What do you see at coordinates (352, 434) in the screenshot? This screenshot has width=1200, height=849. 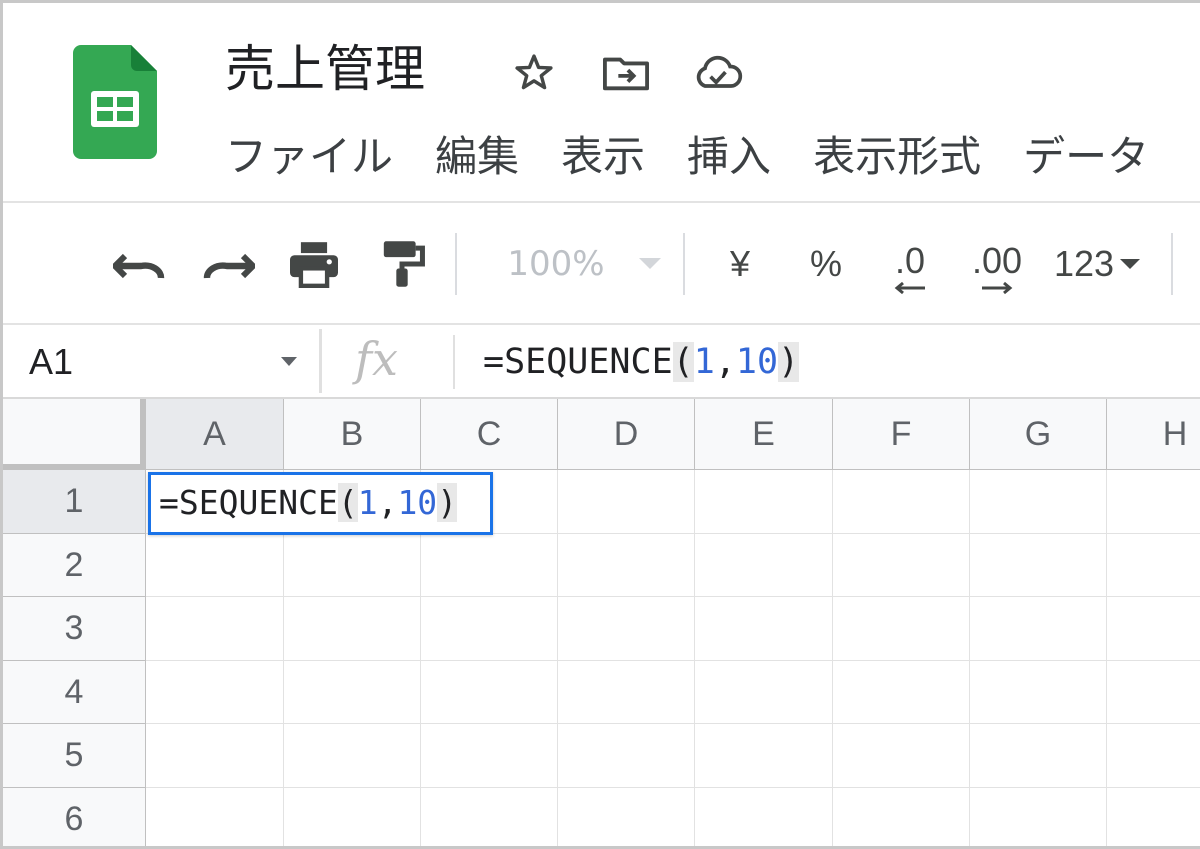 I see `column-header-b: B` at bounding box center [352, 434].